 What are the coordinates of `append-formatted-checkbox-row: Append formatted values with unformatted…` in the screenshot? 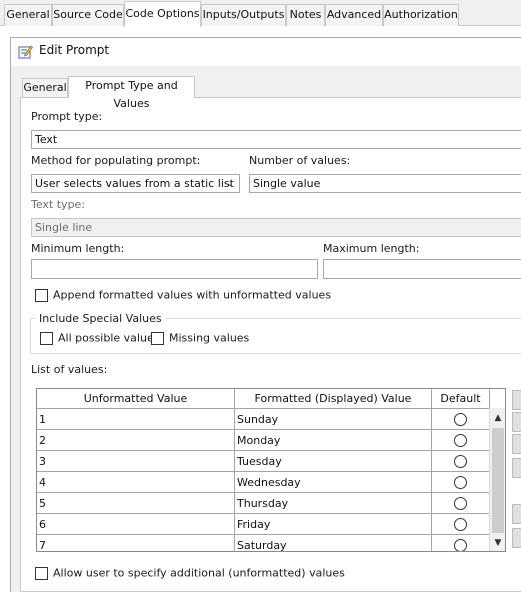 It's located at (183, 296).